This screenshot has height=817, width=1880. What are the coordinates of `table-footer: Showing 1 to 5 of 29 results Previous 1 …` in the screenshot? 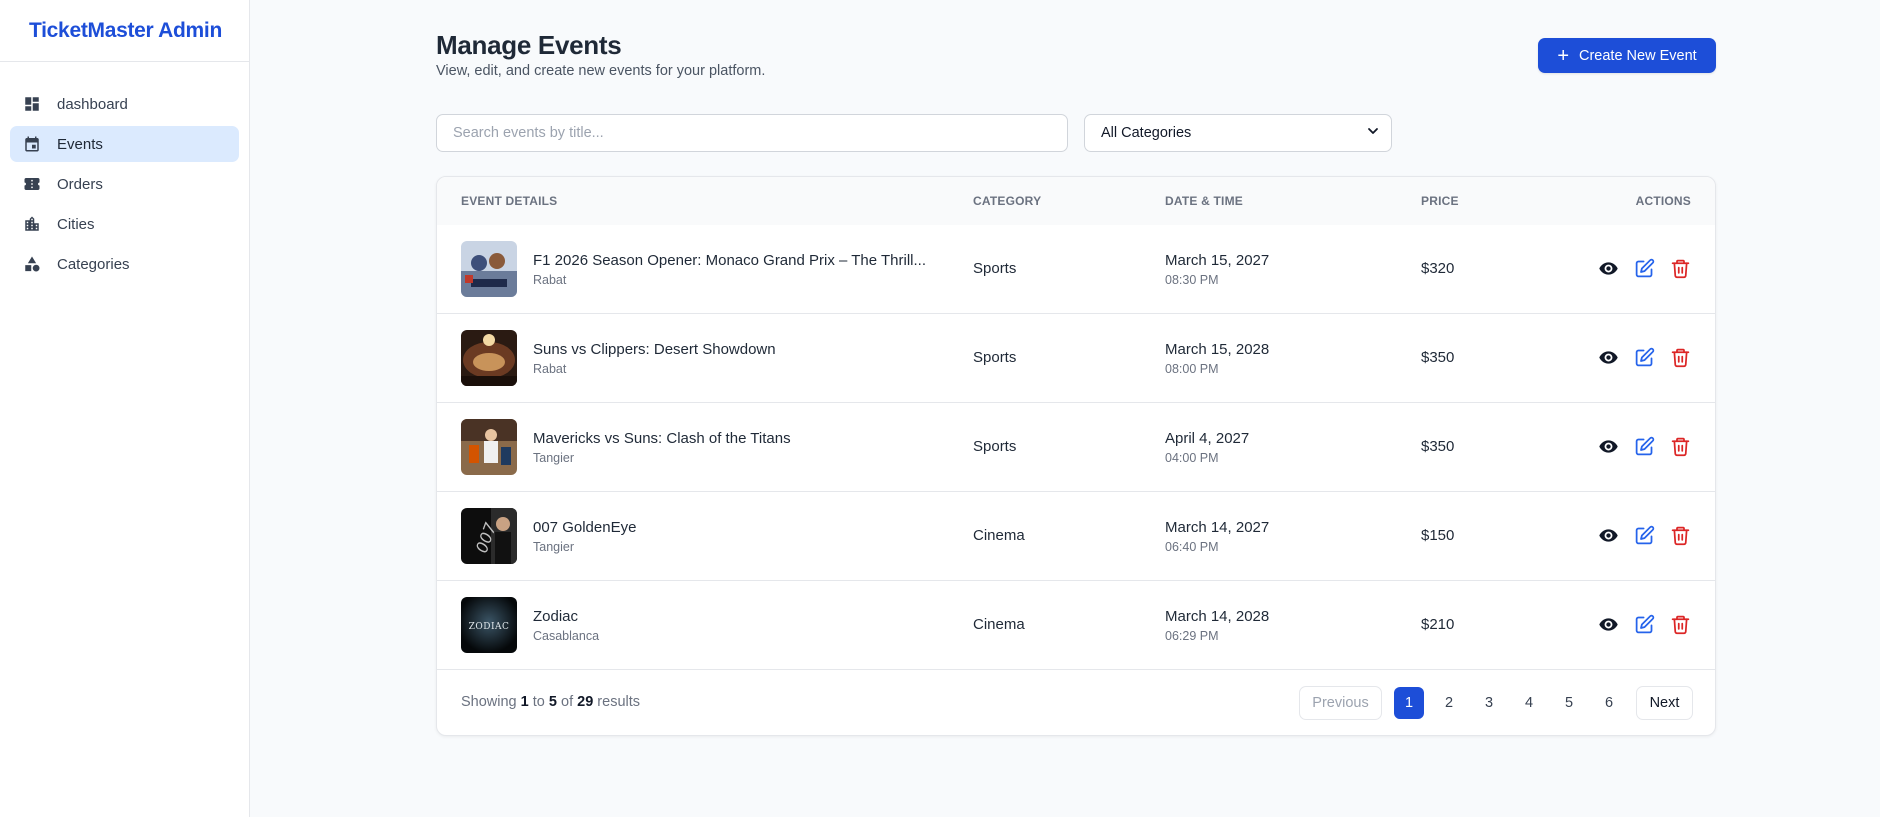 It's located at (1076, 702).